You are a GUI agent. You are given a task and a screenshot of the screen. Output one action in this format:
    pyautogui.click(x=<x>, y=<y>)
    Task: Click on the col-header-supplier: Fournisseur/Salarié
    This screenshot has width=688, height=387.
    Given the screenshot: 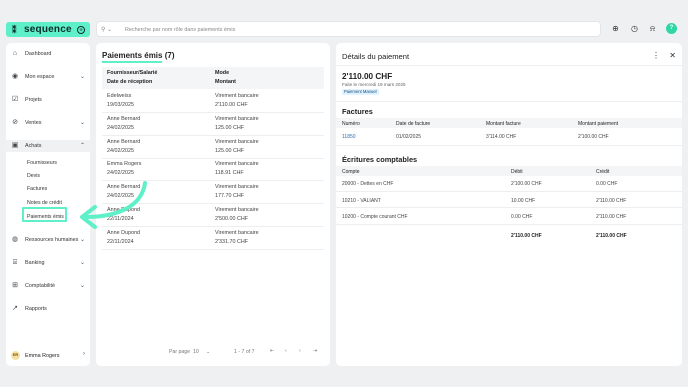 What is the action you would take?
    pyautogui.click(x=132, y=73)
    